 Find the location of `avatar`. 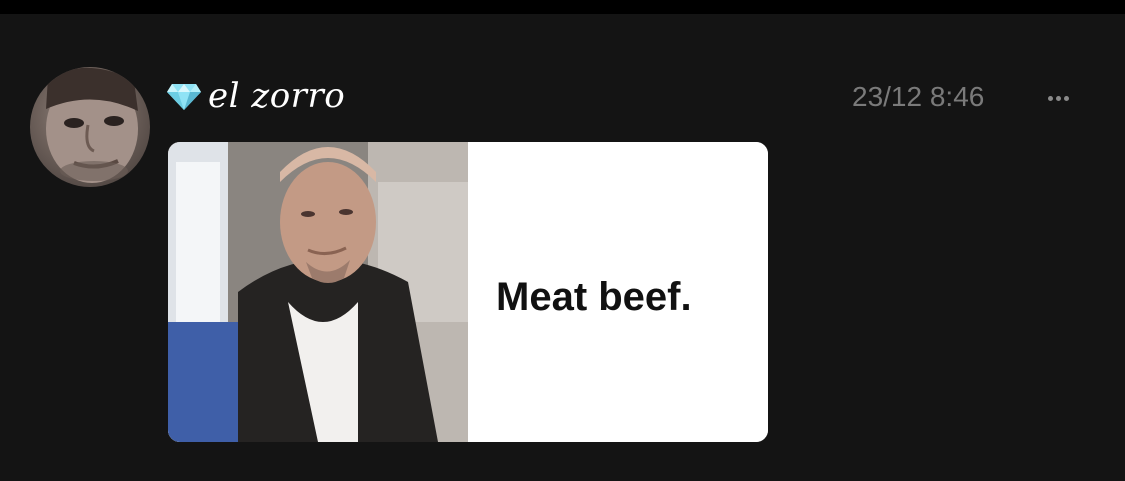

avatar is located at coordinates (90, 127).